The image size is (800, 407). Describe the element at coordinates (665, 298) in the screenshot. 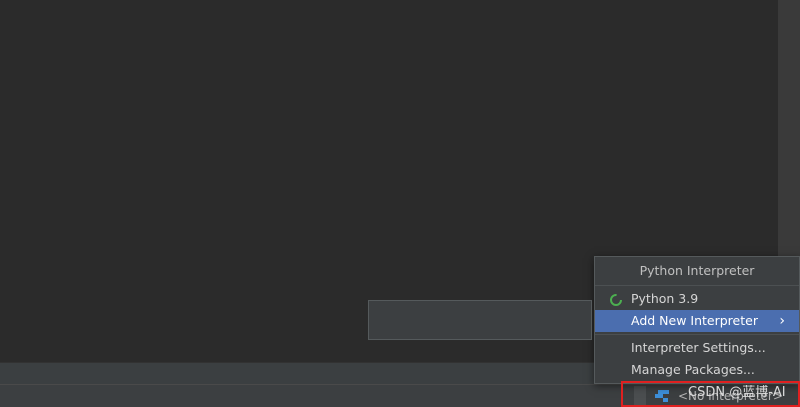

I see `menu-item-label: Python 3.9` at that location.